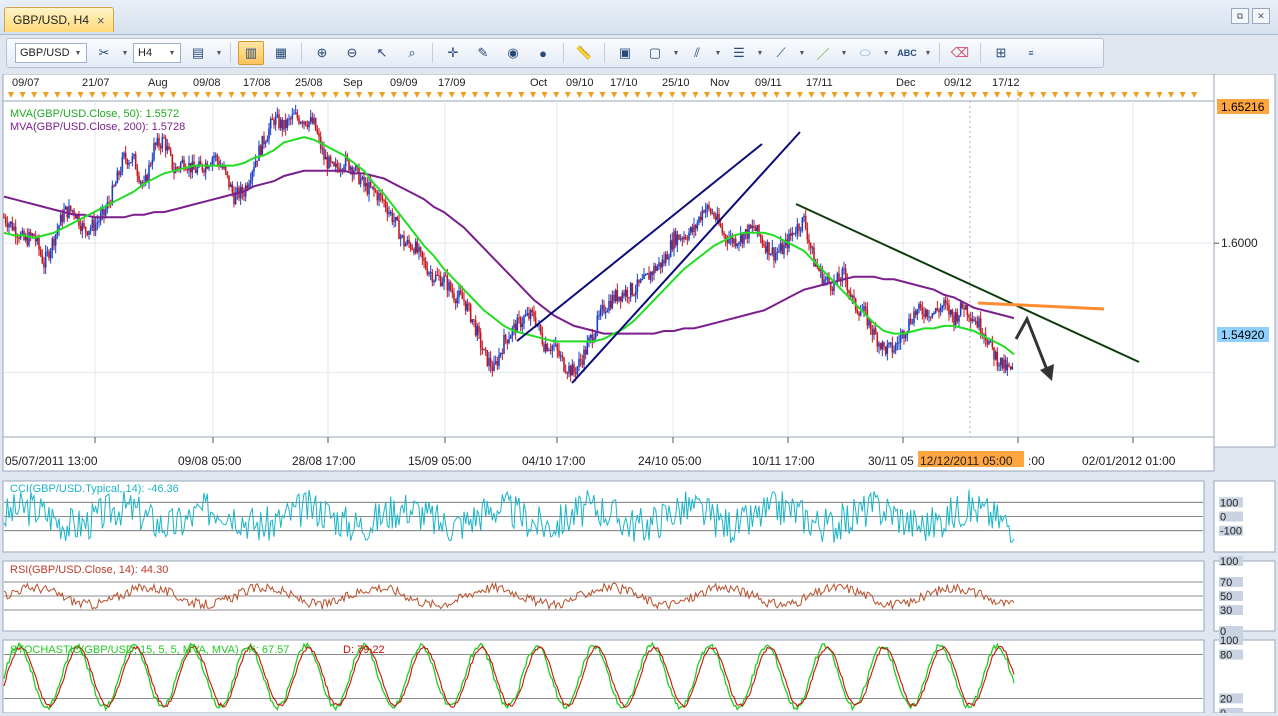  I want to click on symbol-select: GBP/USD ▼, so click(51, 53).